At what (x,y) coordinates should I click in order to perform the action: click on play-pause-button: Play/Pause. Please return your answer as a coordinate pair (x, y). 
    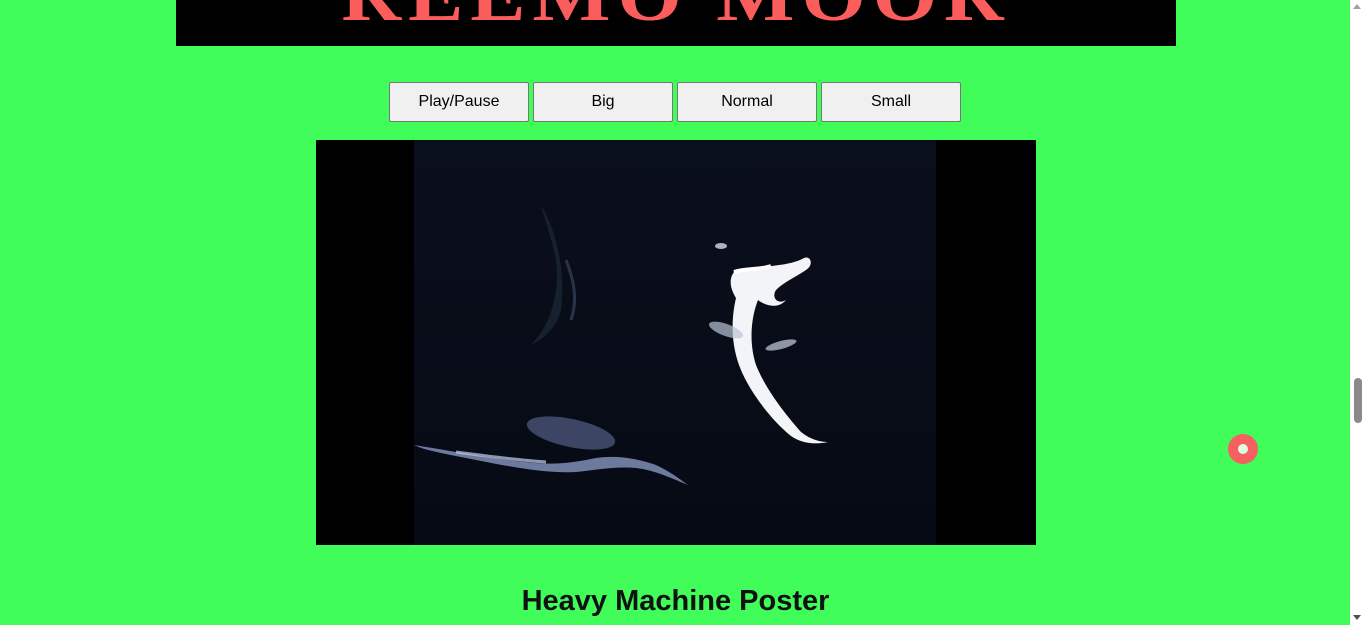
    Looking at the image, I should click on (459, 102).